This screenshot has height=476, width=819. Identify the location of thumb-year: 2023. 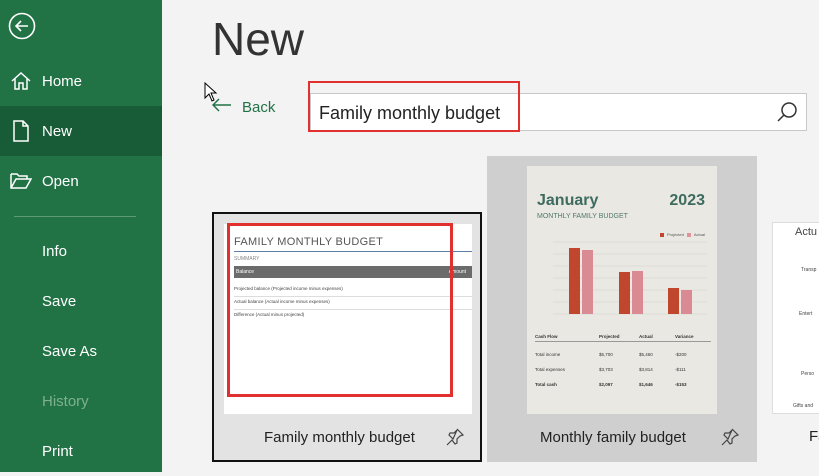
(687, 200).